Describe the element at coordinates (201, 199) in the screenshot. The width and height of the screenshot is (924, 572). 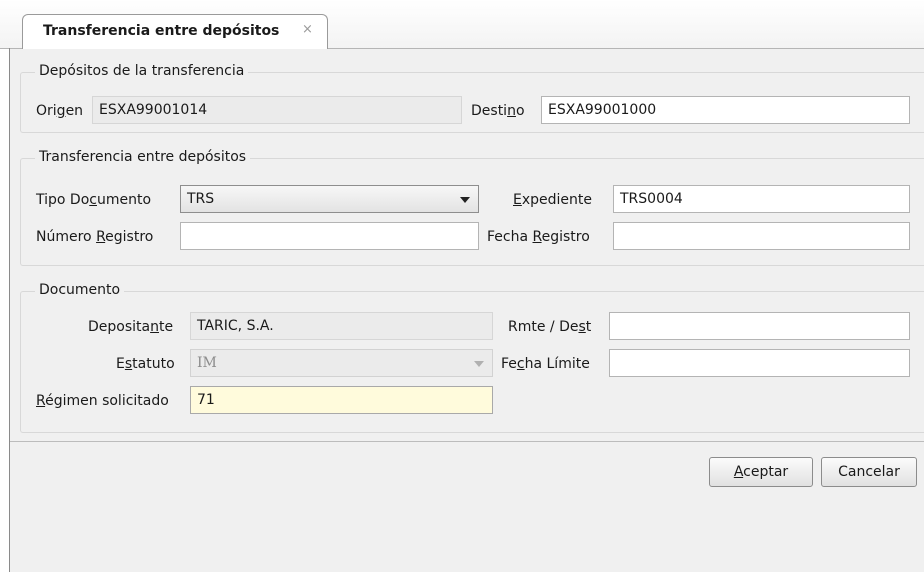
I see `tipo-documento-value: TRS` at that location.